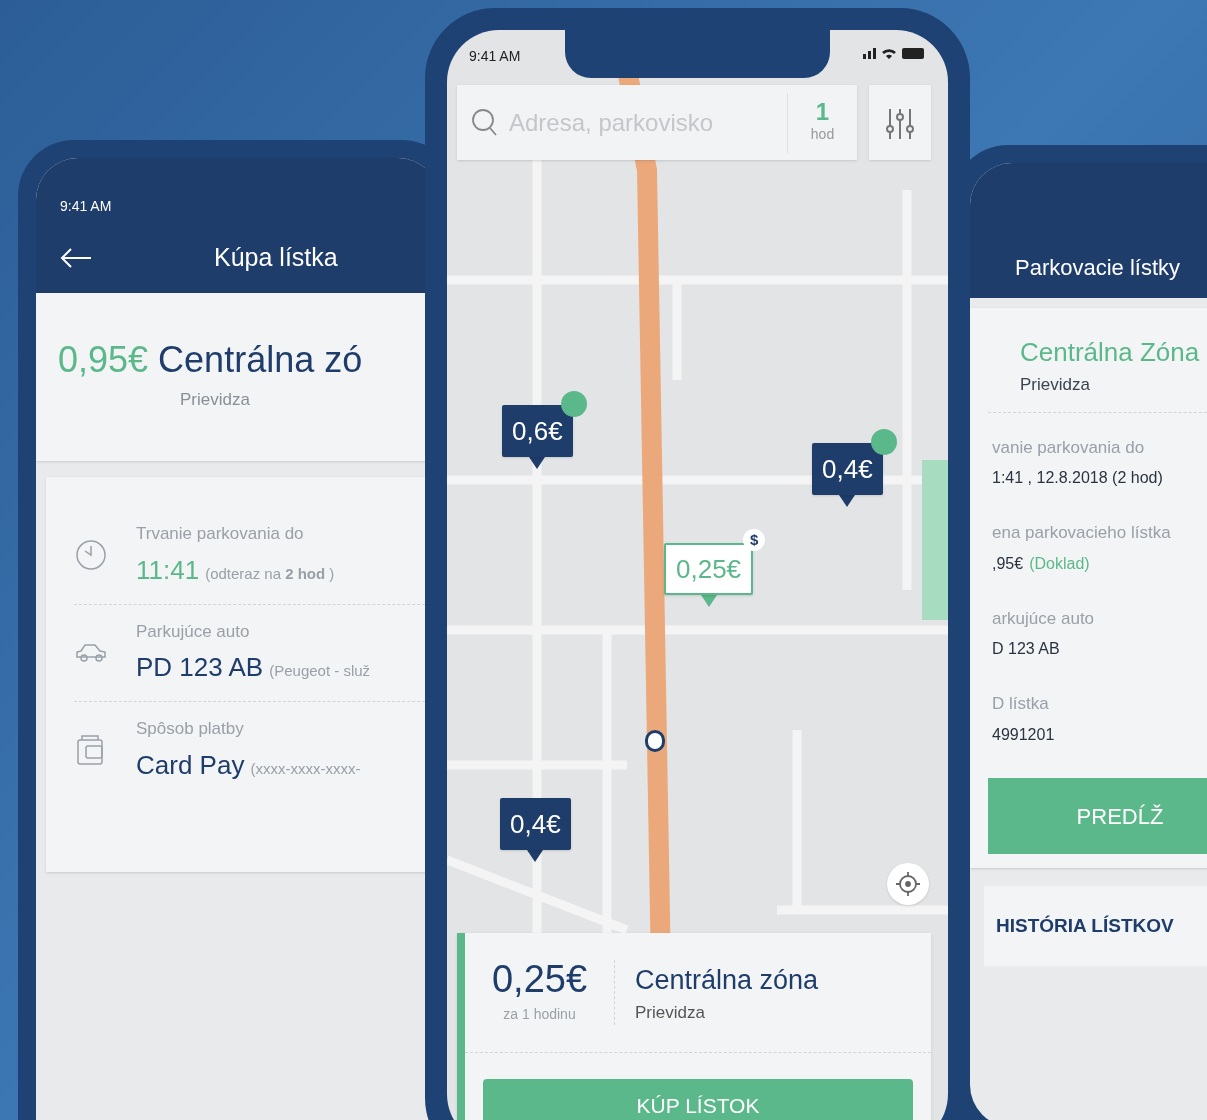 The height and width of the screenshot is (1120, 1207). I want to click on extend-button: PREDĹŽ, so click(1097, 816).